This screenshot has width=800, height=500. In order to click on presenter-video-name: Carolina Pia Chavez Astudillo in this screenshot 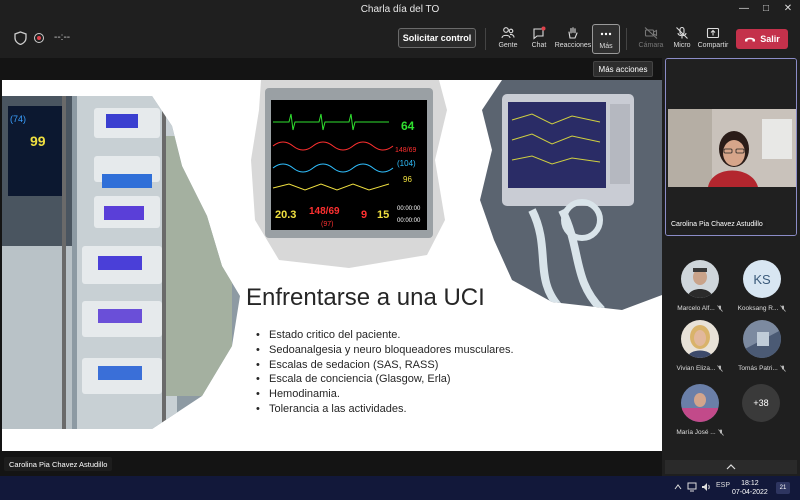, I will do `click(717, 224)`.